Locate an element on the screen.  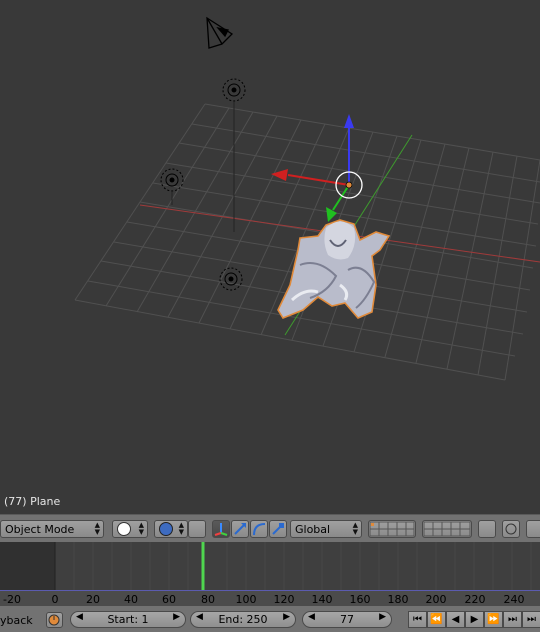
scale-manipulator-icon is located at coordinates (278, 529).